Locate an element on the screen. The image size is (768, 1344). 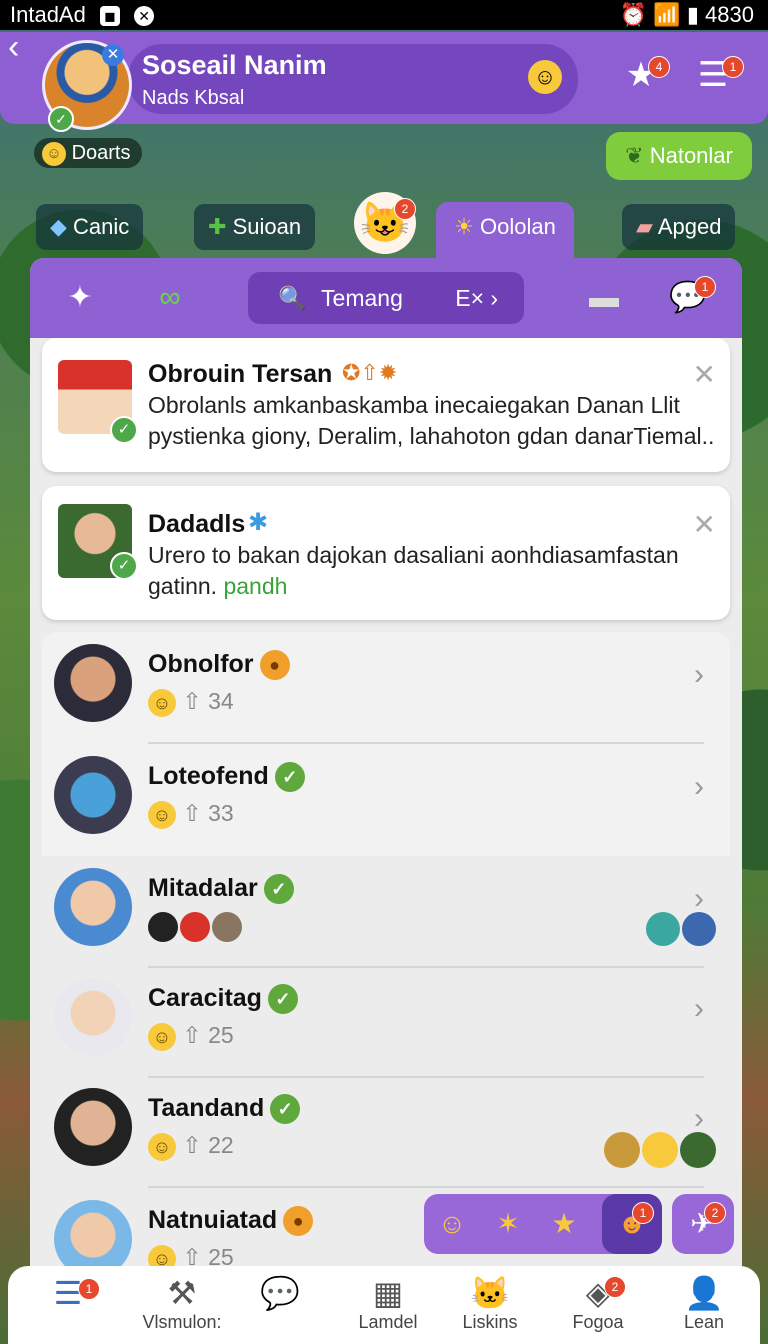
doarts-chip: ☺ Doarts is located at coordinates (88, 153).